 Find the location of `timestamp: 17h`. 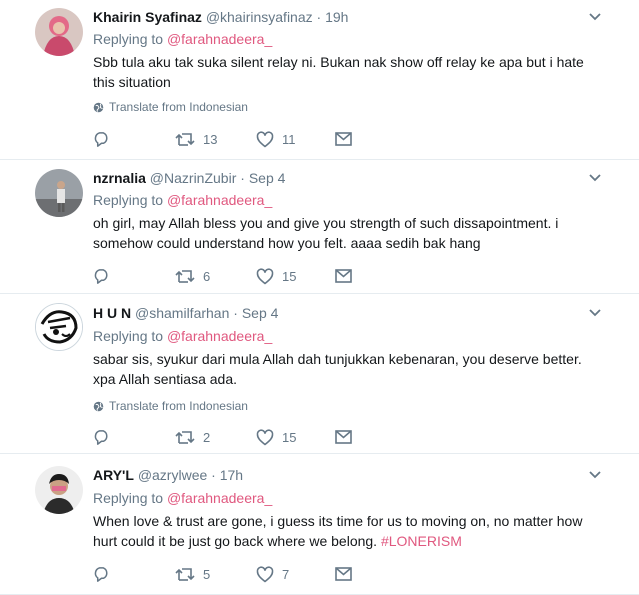

timestamp: 17h is located at coordinates (231, 475).